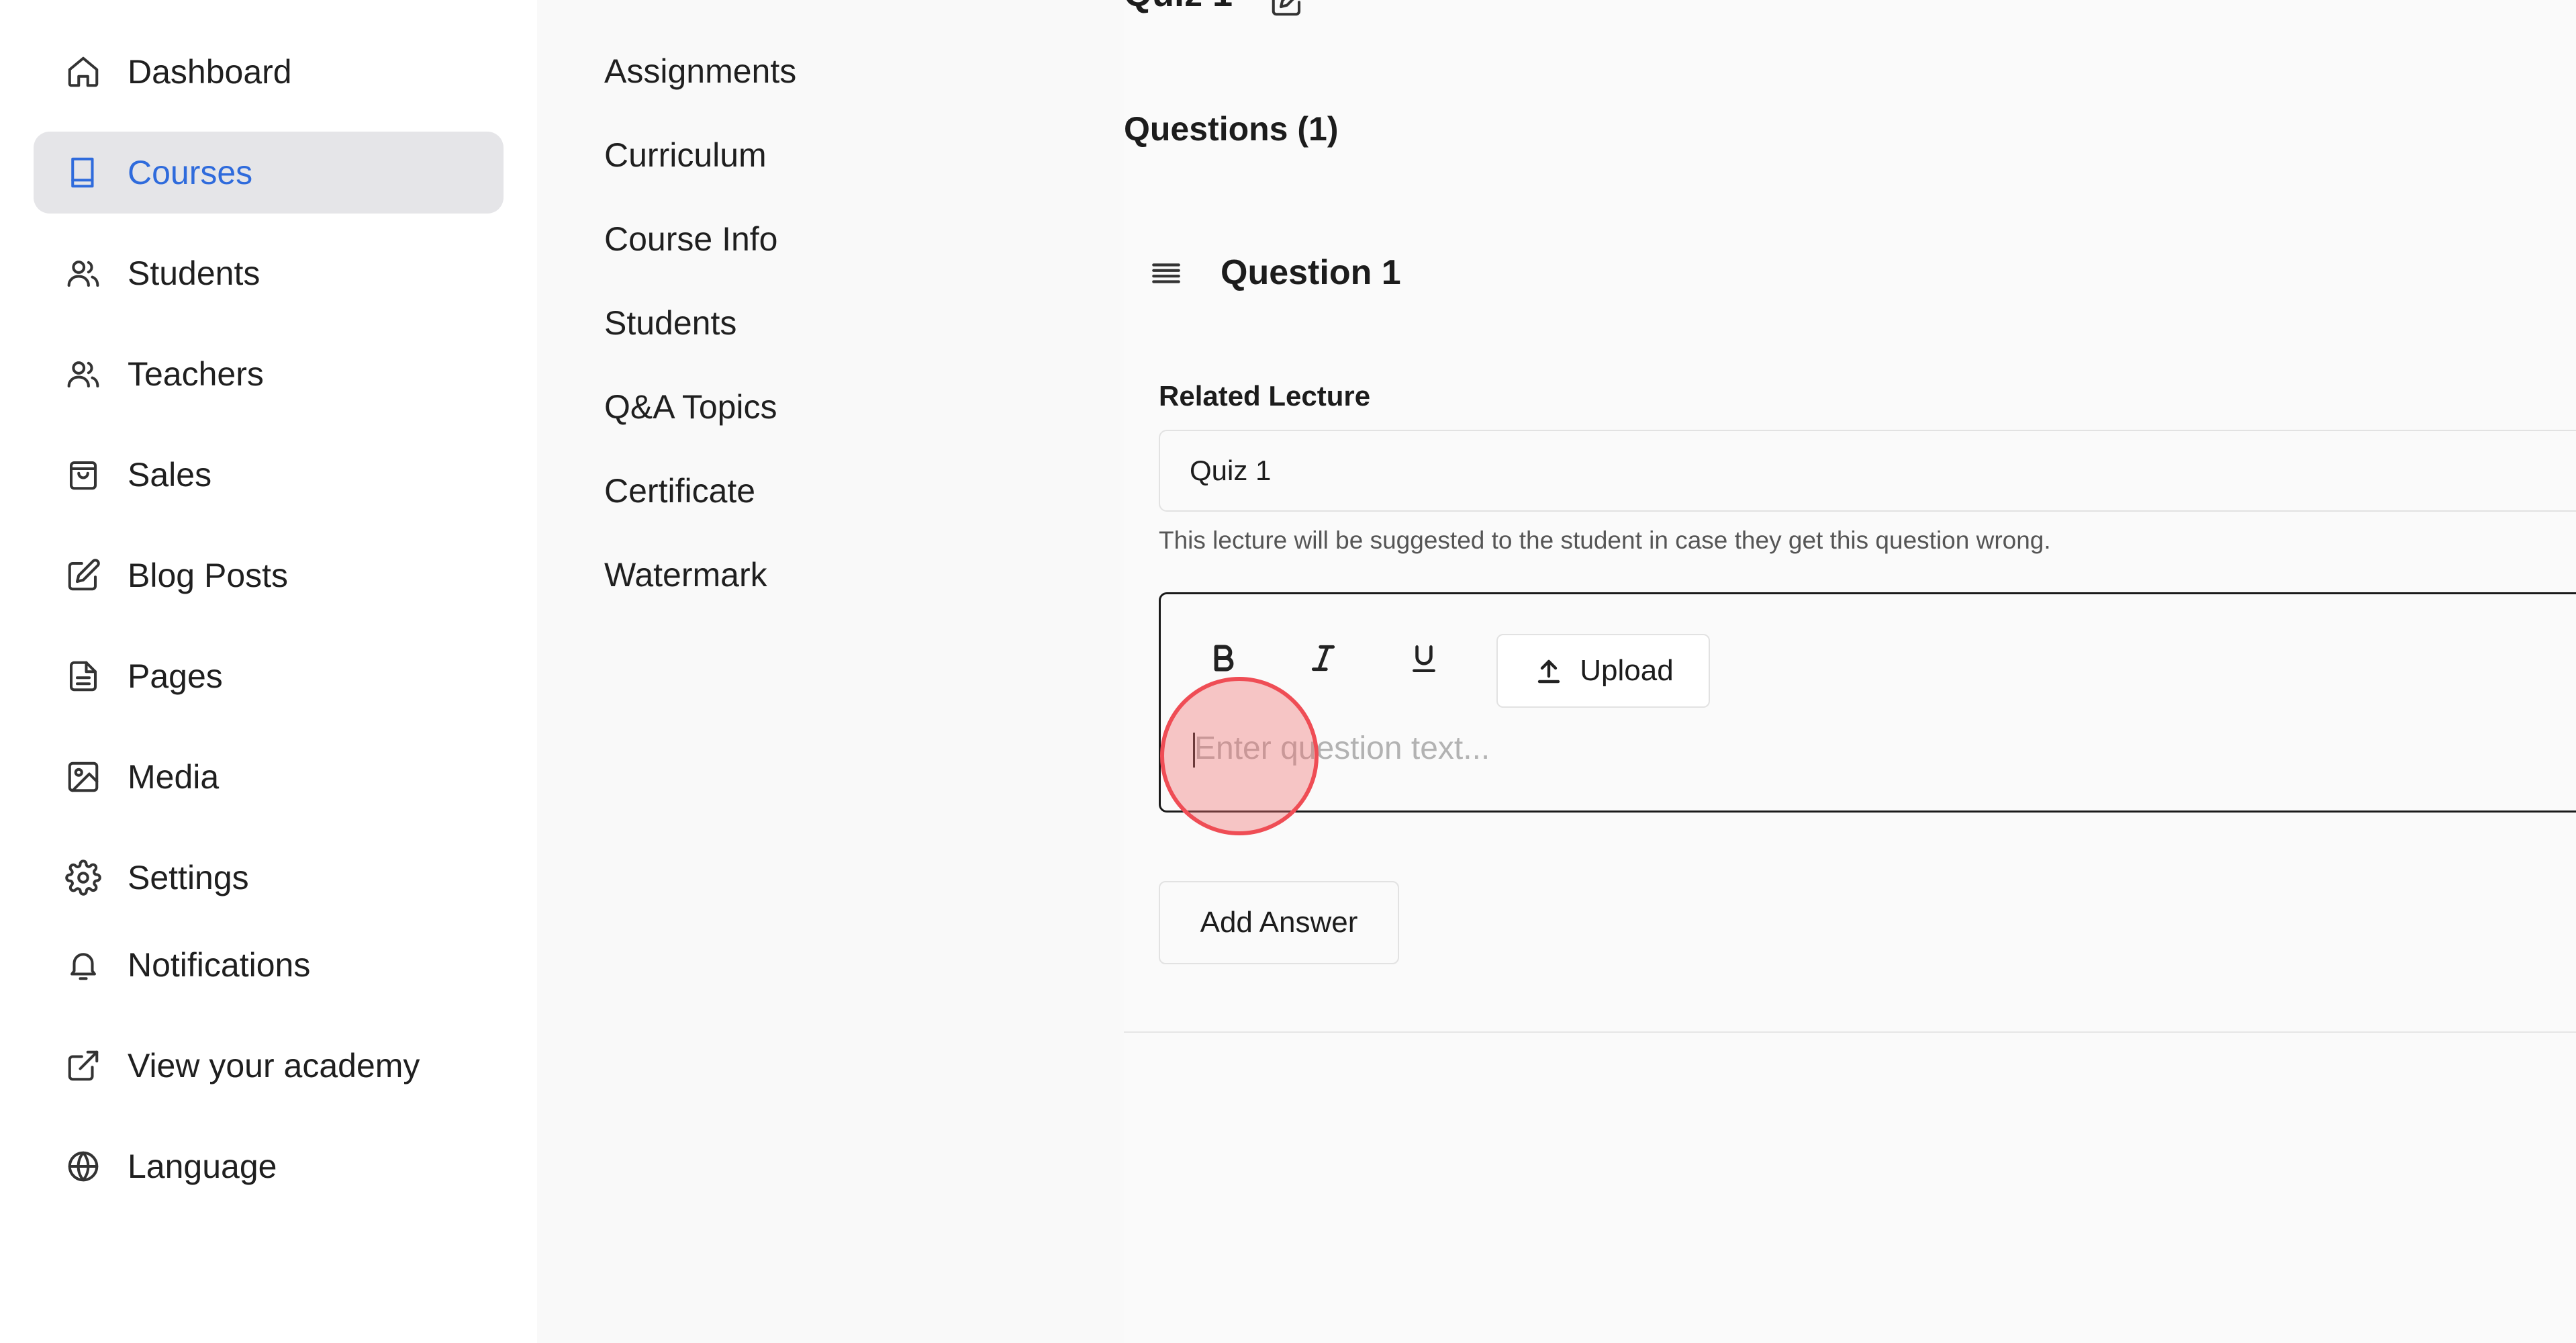 The width and height of the screenshot is (2576, 1343). Describe the element at coordinates (700, 71) in the screenshot. I see `course-nav-assignments: Assignments` at that location.